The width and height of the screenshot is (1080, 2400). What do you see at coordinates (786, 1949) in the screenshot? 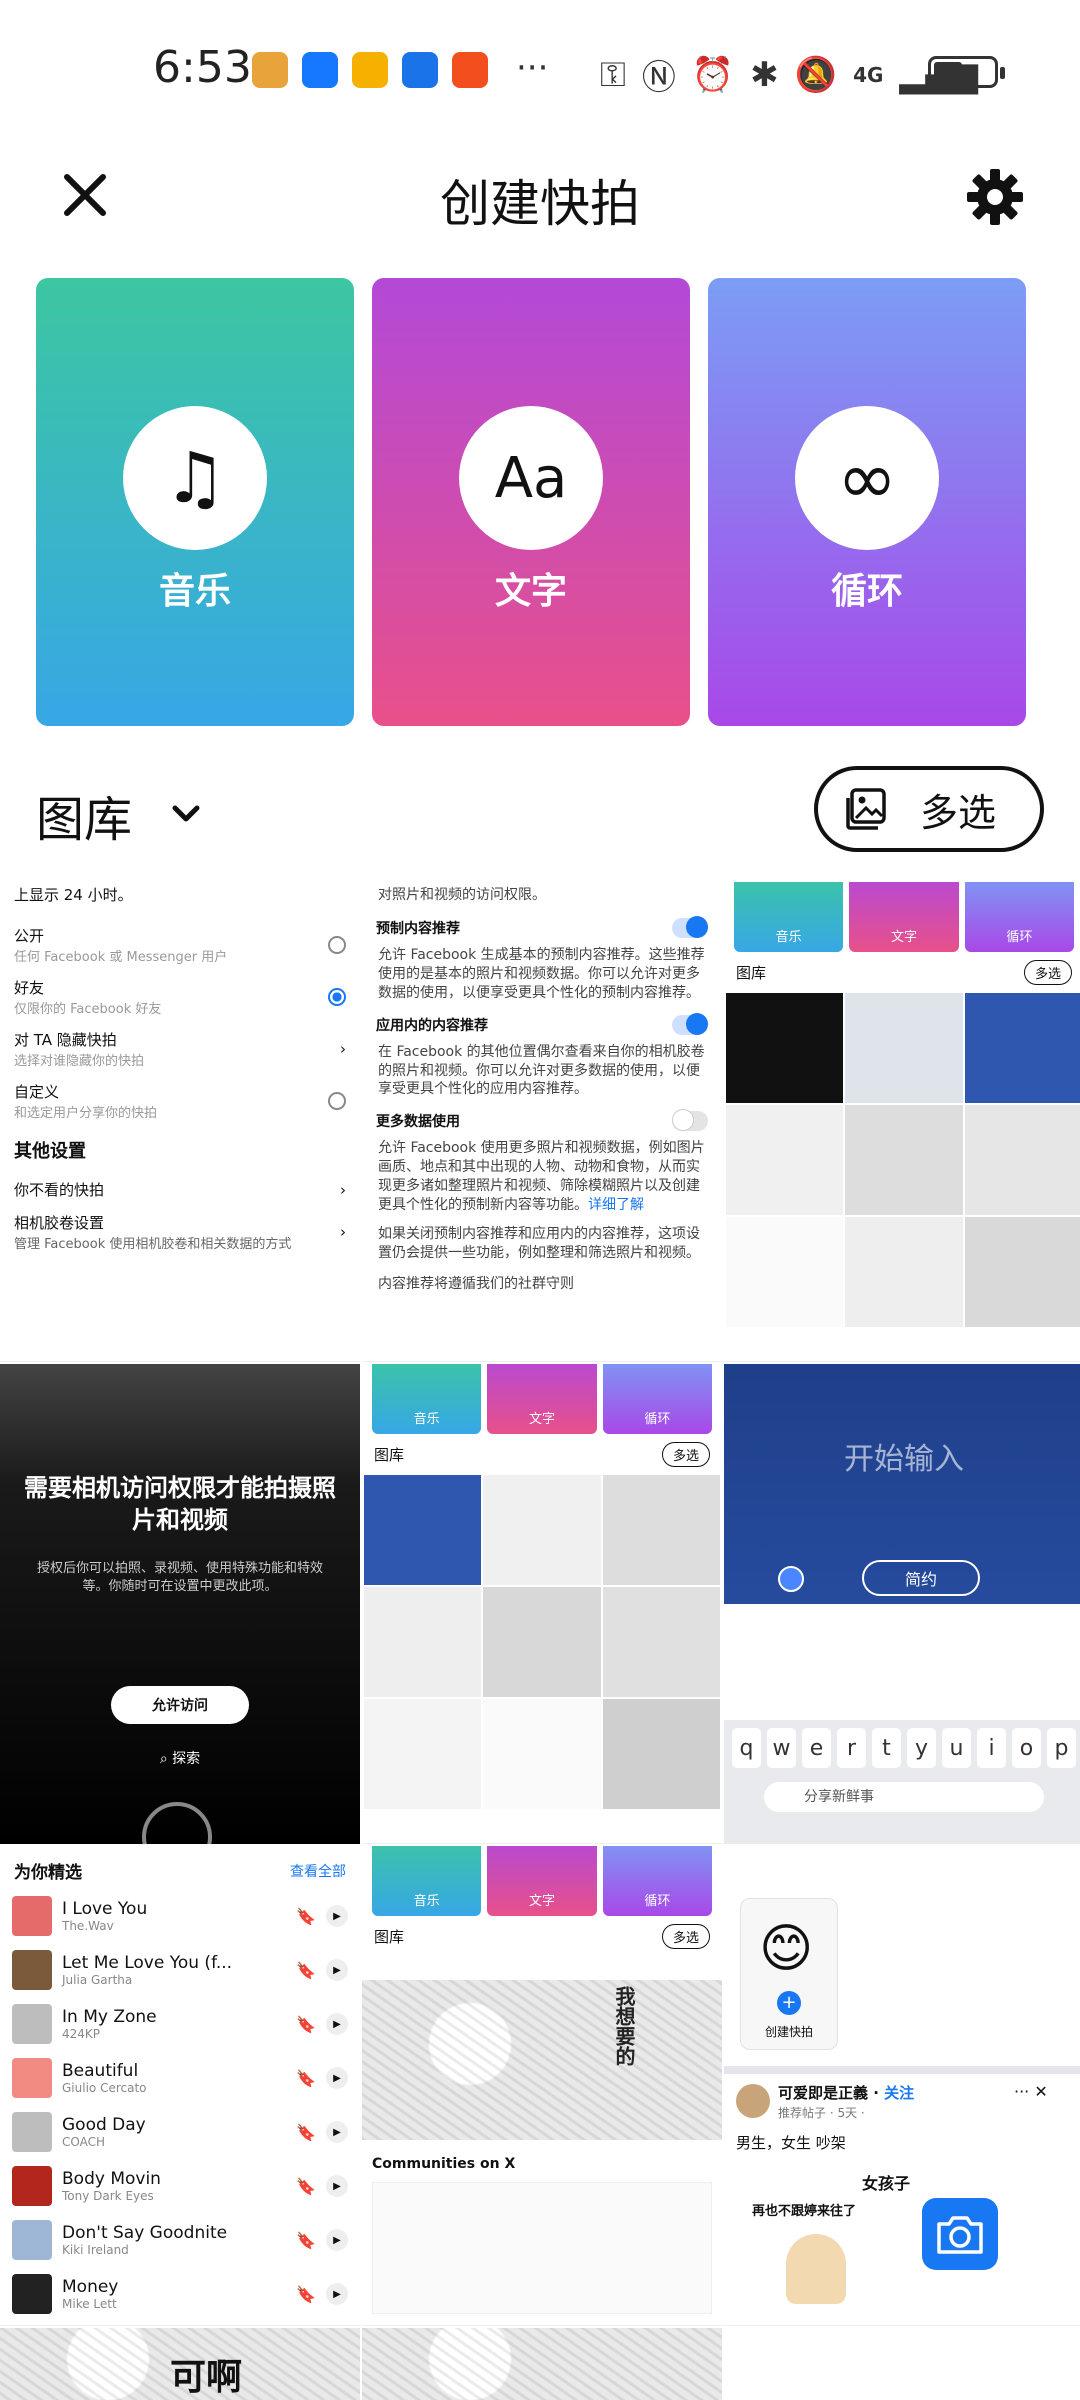
I see `smiley-icon: 😊` at bounding box center [786, 1949].